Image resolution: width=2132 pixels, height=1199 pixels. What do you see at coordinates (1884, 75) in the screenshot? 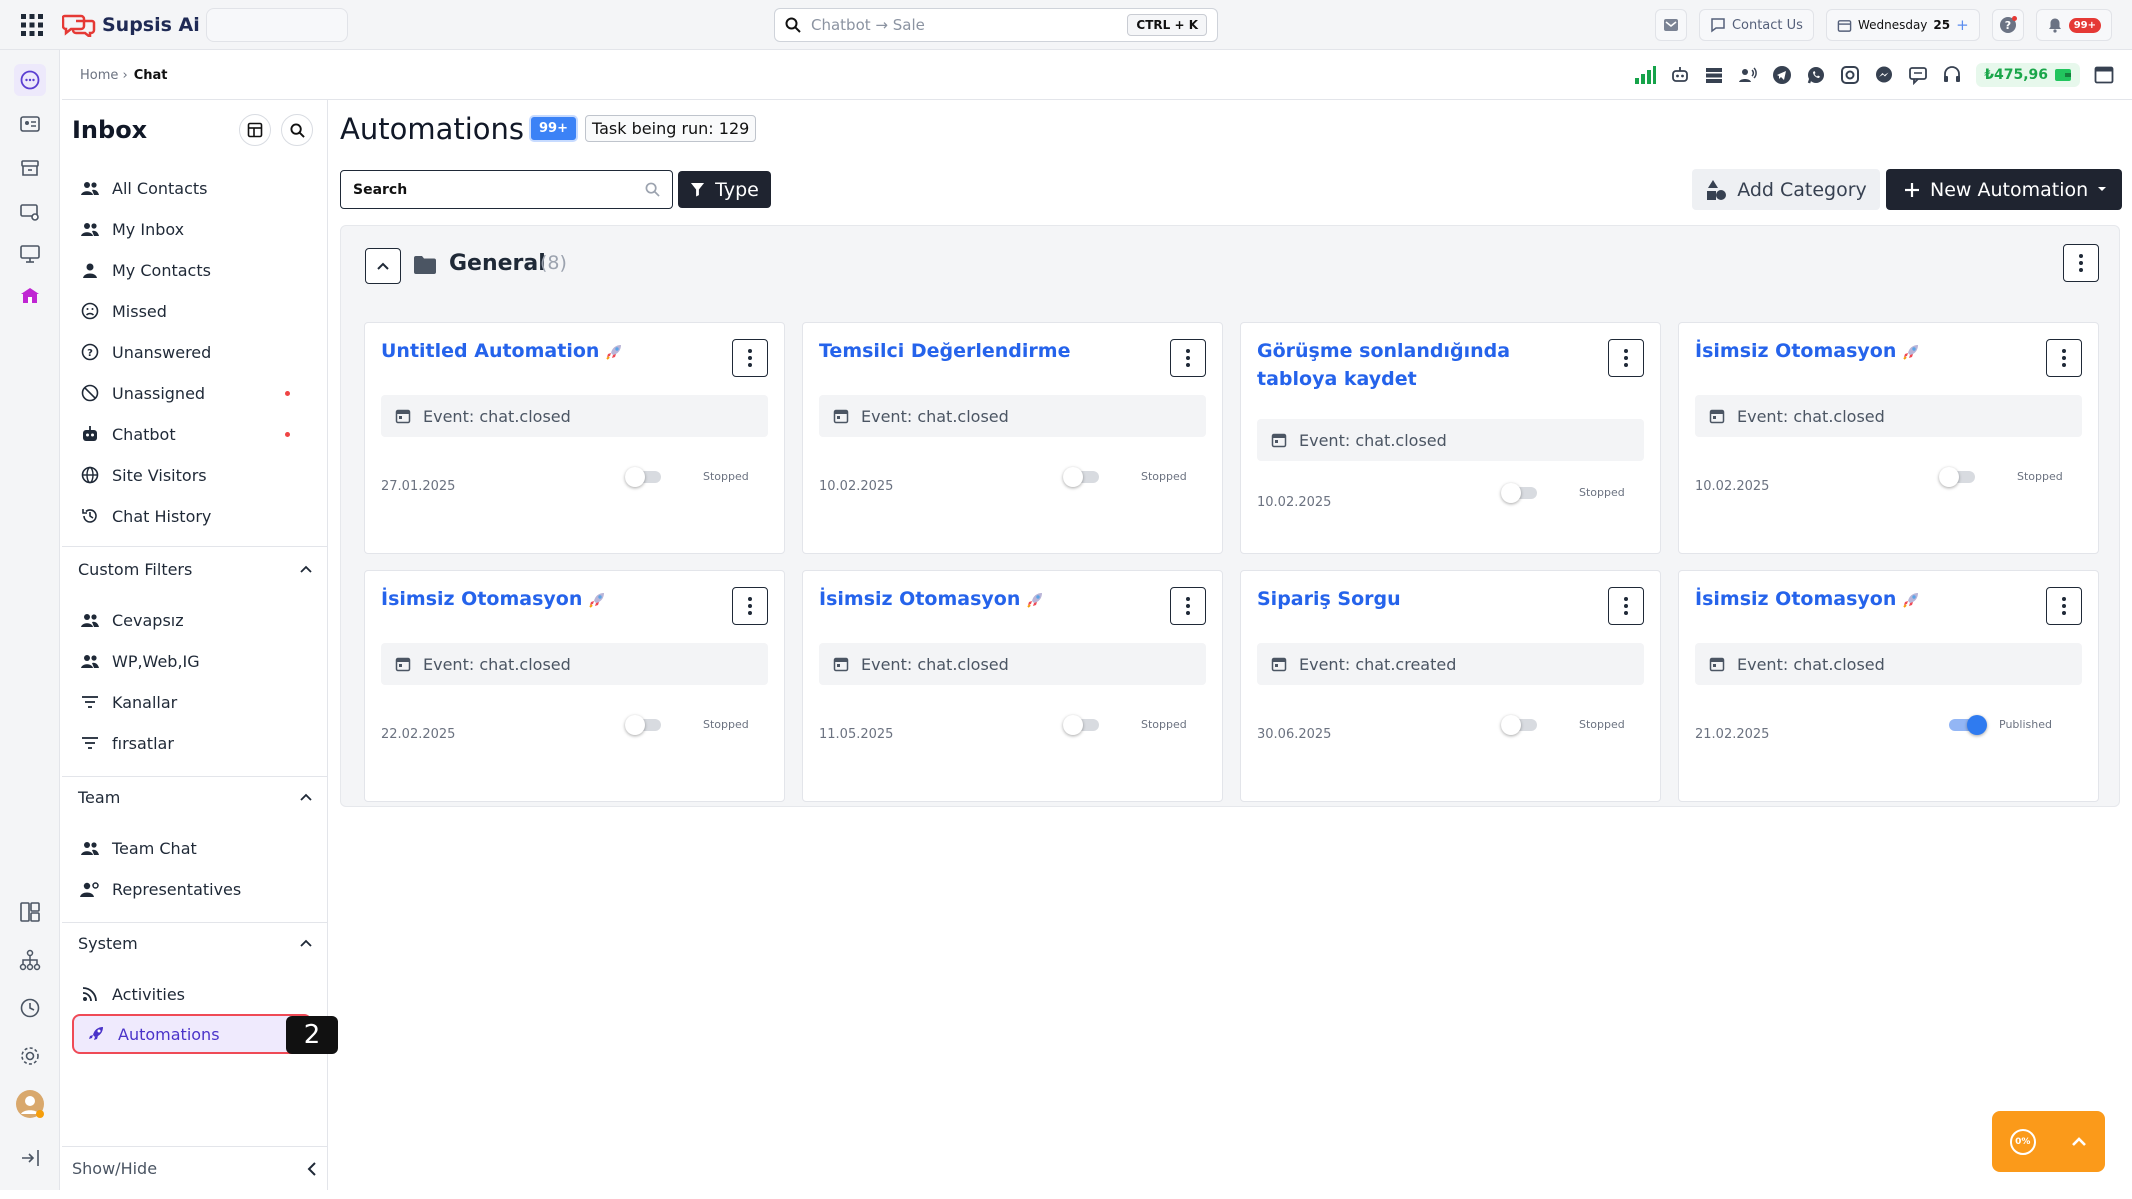
I see `messenger-icon` at bounding box center [1884, 75].